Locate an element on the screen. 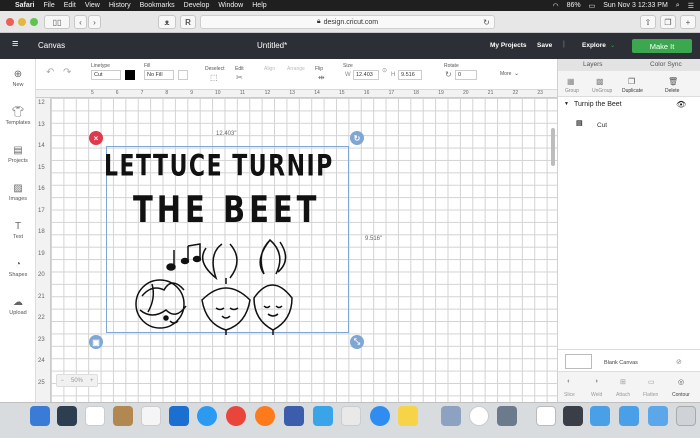  layer-row: ▤ Cut is located at coordinates (629, 127).